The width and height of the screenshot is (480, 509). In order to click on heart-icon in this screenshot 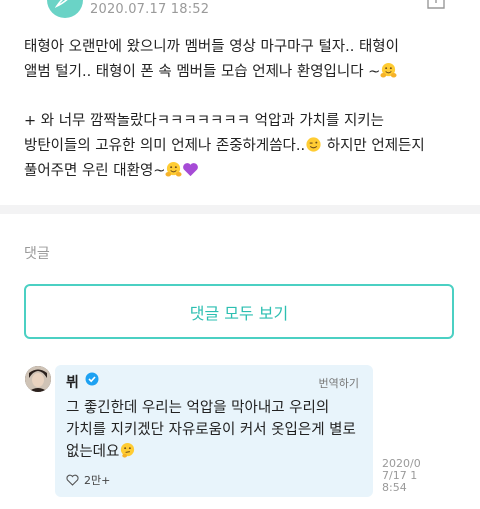, I will do `click(72, 480)`.